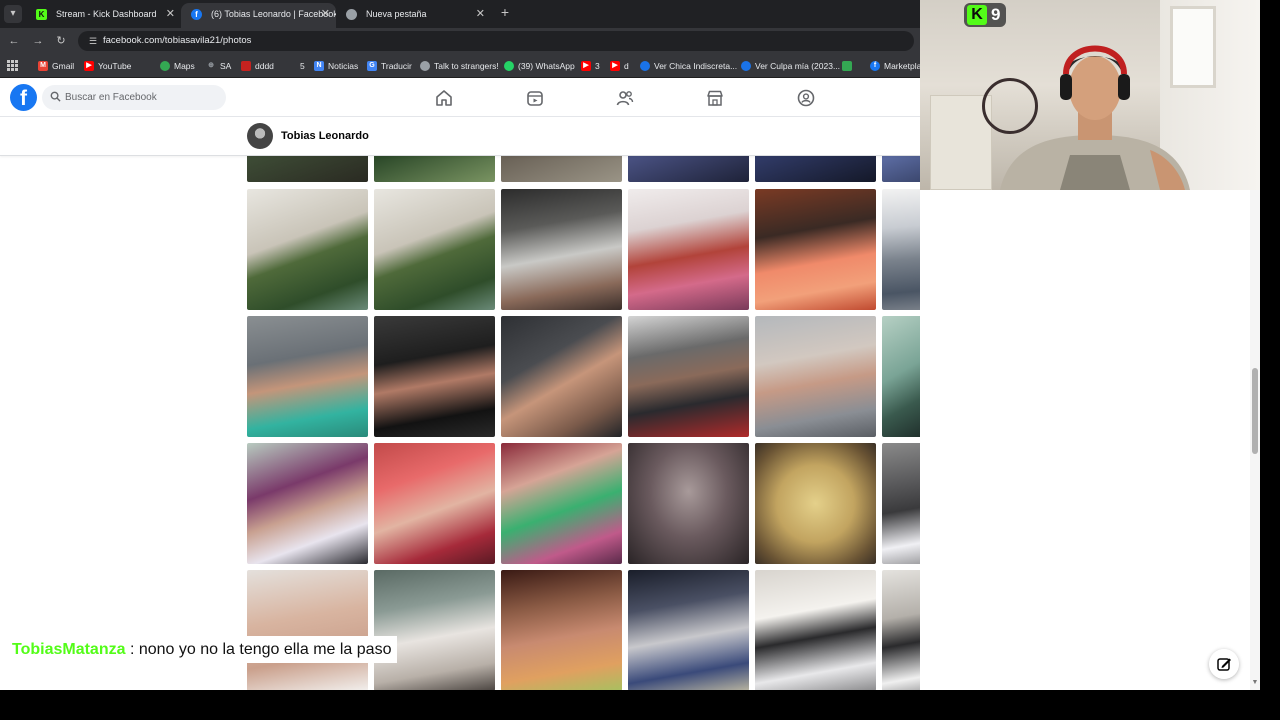 This screenshot has width=1280, height=720. Describe the element at coordinates (177, 66) in the screenshot. I see `bookmark-maps: Maps` at that location.